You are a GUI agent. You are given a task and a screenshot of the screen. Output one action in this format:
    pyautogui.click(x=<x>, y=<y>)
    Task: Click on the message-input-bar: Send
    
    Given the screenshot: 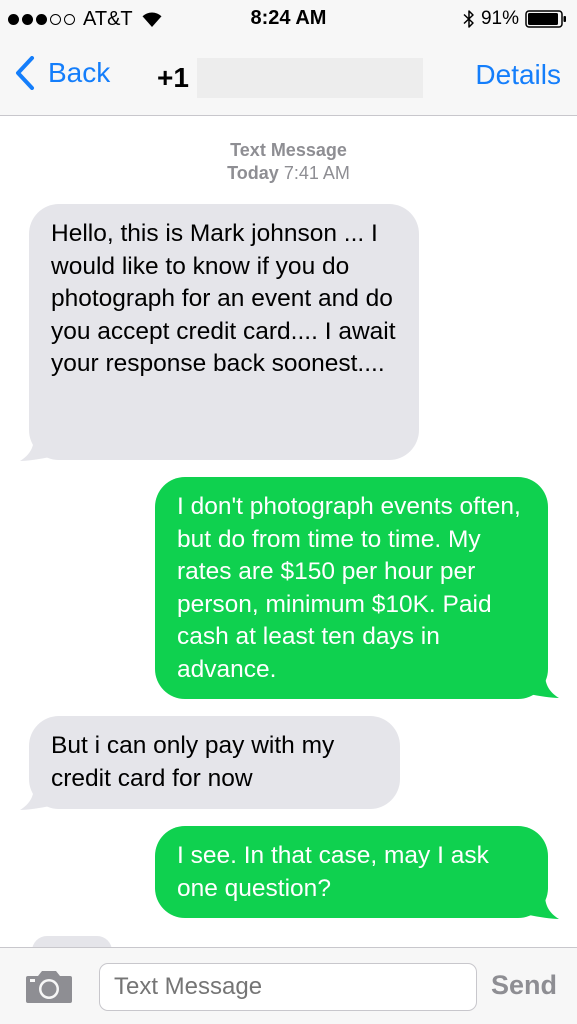 What is the action you would take?
    pyautogui.click(x=288, y=985)
    